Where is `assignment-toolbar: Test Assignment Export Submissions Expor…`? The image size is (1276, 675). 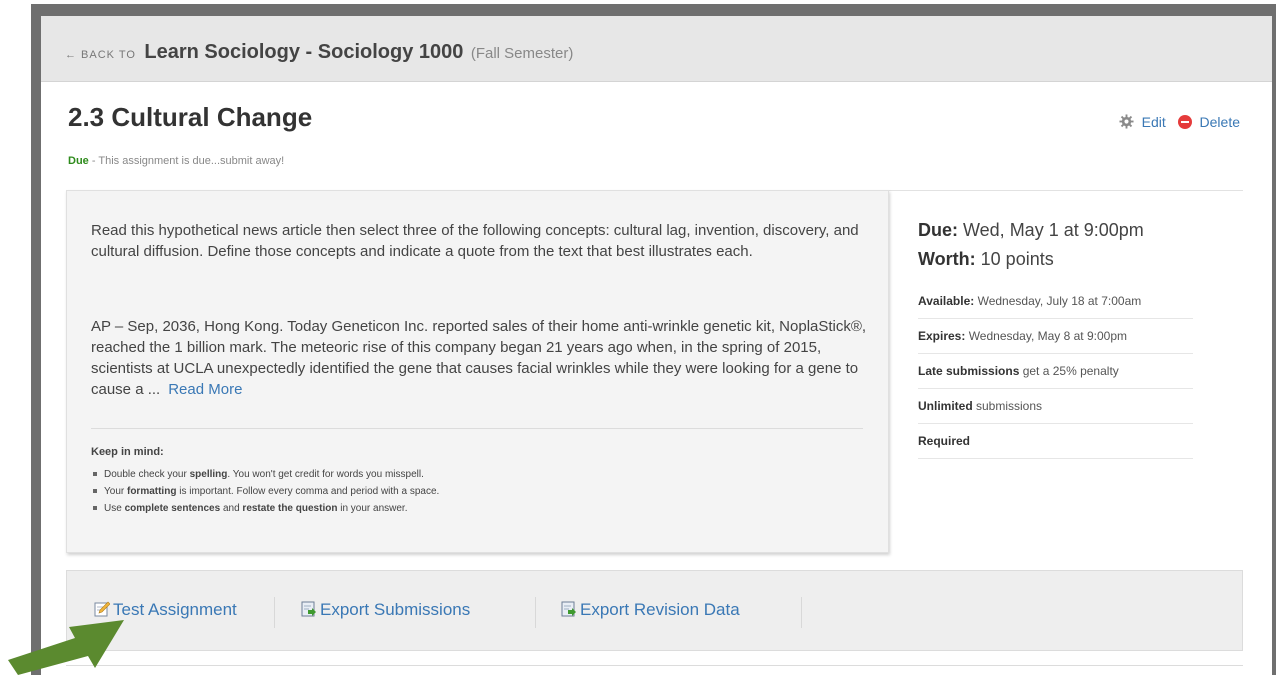
assignment-toolbar: Test Assignment Export Submissions Expor… is located at coordinates (654, 610).